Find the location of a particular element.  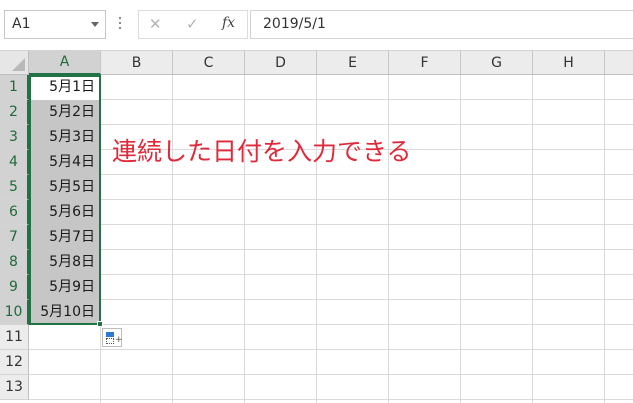

row-header-9: 9 is located at coordinates (14, 287).